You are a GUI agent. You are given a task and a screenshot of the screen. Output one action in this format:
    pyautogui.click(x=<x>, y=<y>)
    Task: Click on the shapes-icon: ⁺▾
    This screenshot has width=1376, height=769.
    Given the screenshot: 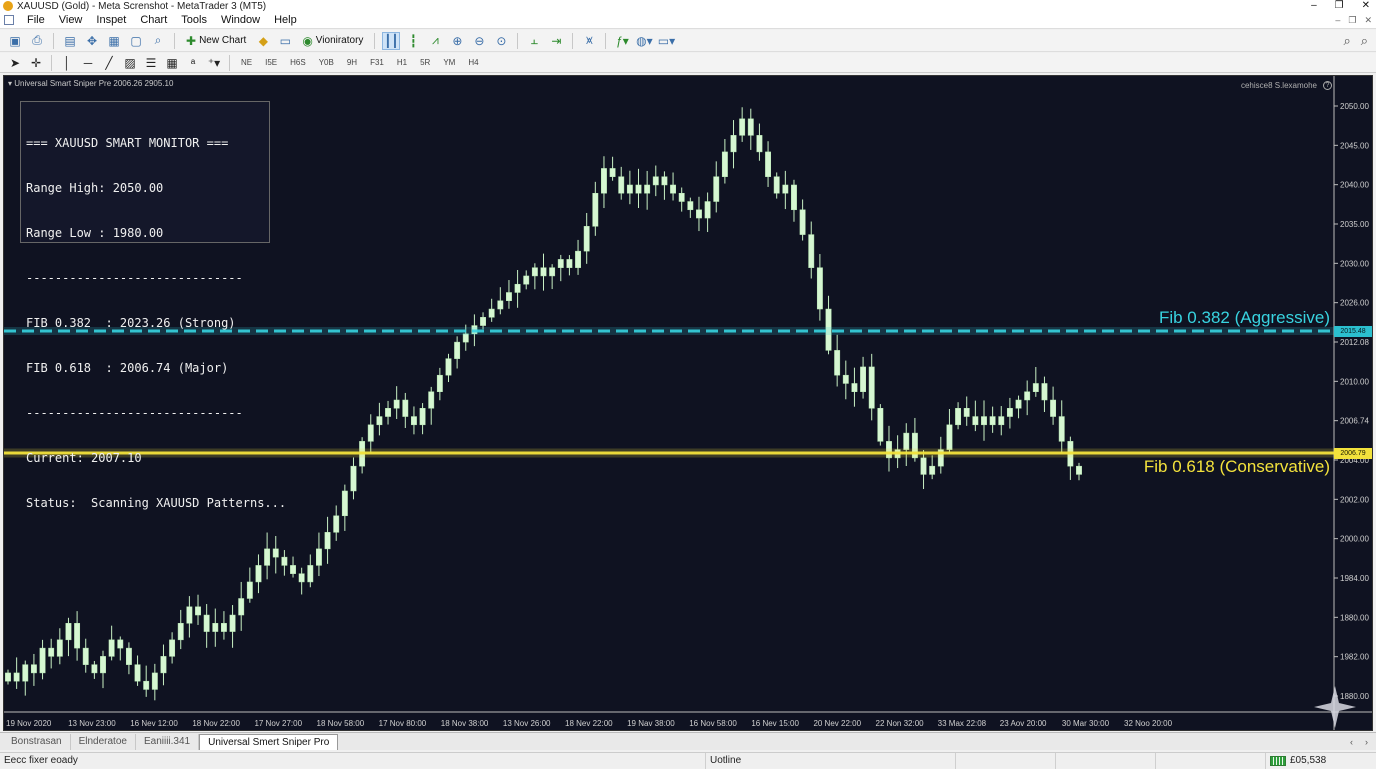 What is the action you would take?
    pyautogui.click(x=214, y=63)
    